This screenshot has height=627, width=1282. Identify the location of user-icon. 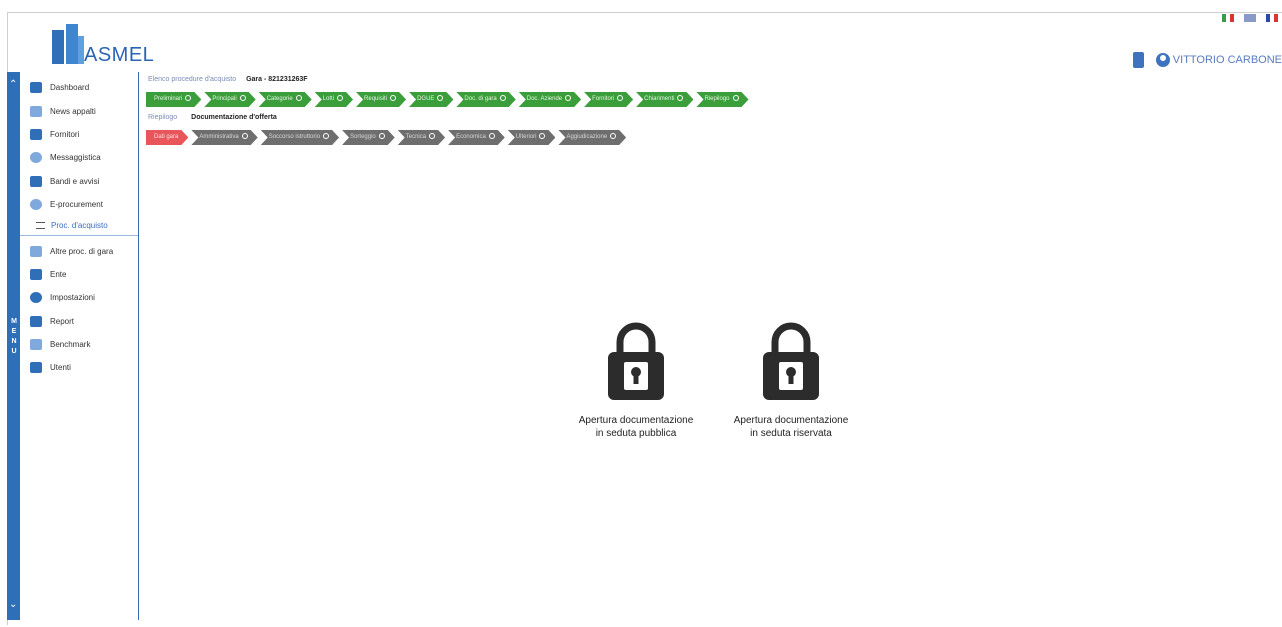
(1162, 60).